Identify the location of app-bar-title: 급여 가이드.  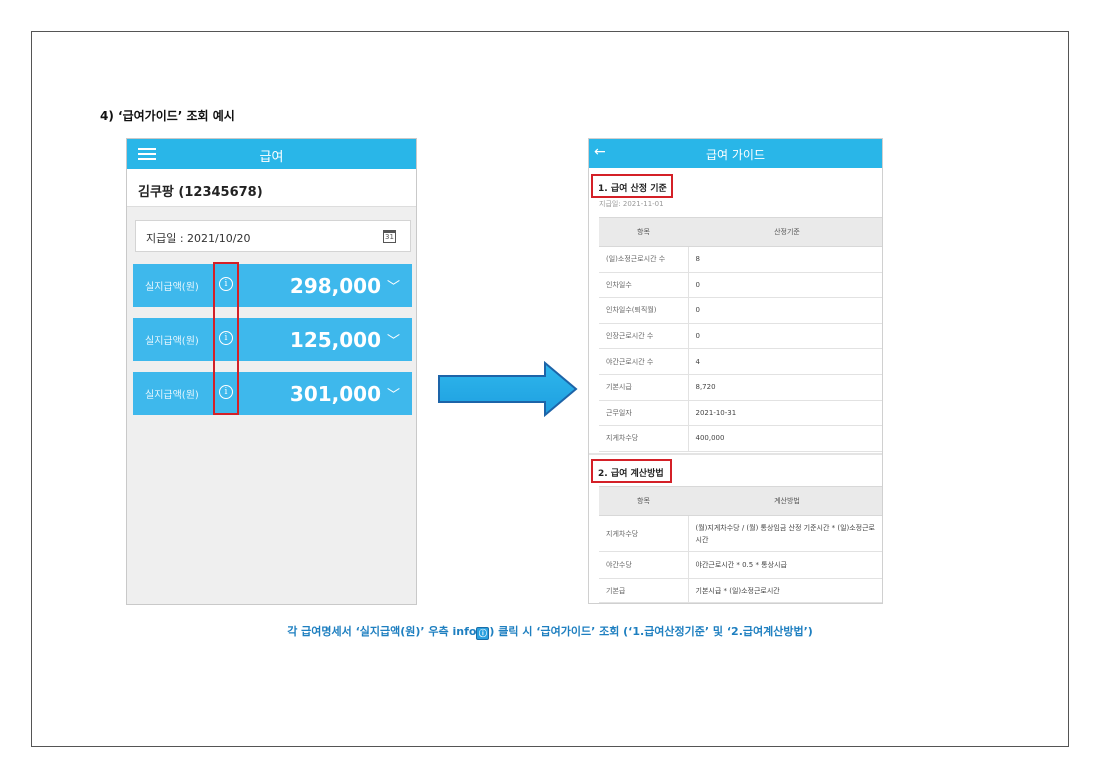
(735, 155).